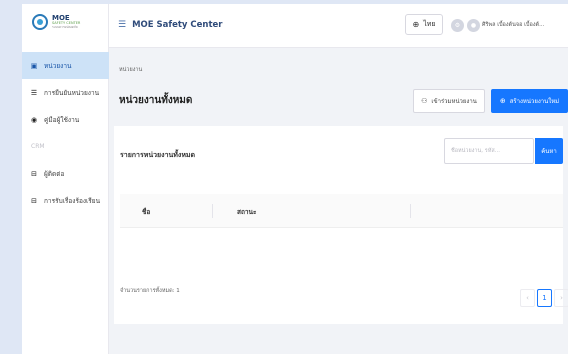 This screenshot has height=354, width=568. What do you see at coordinates (146, 212) in the screenshot?
I see `column-header-name: ชื่อ` at bounding box center [146, 212].